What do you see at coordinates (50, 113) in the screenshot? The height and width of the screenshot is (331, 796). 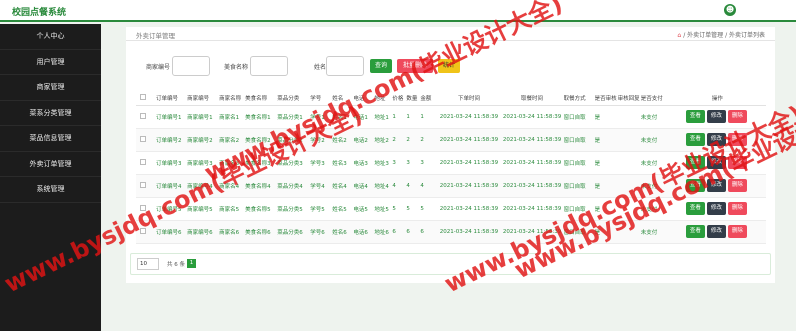 I see `sidebar-item-cuisine-categories: 菜系分类管理` at bounding box center [50, 113].